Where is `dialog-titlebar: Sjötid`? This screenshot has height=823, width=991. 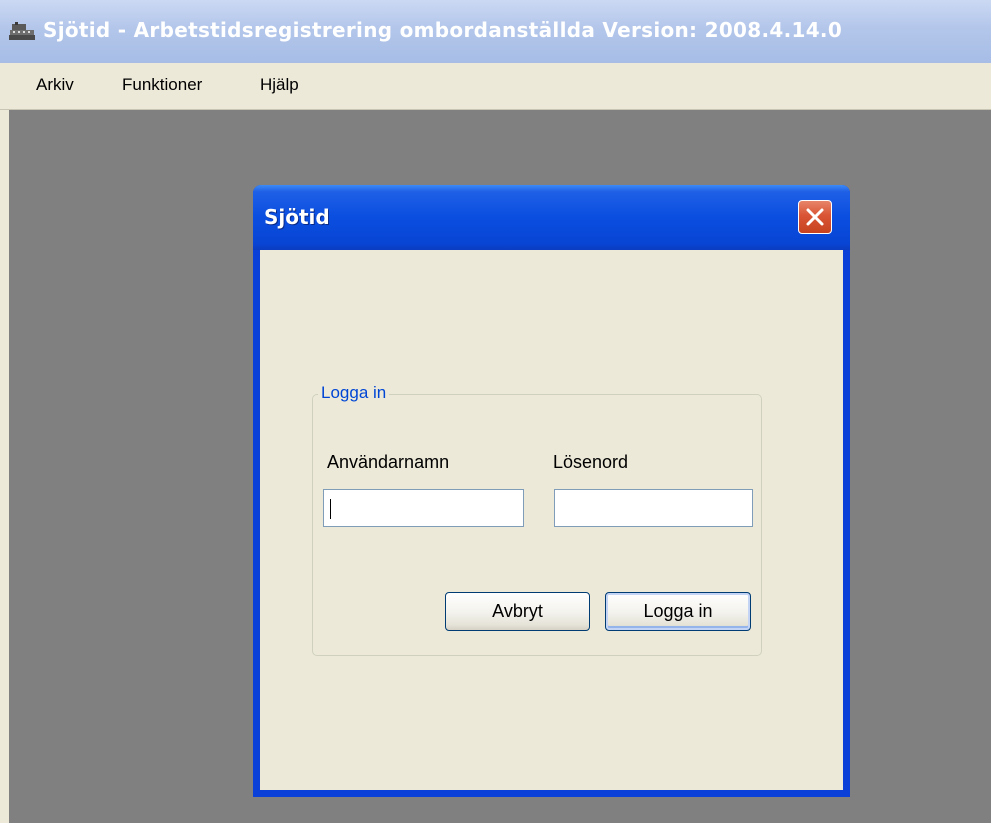
dialog-titlebar: Sjötid is located at coordinates (551, 217).